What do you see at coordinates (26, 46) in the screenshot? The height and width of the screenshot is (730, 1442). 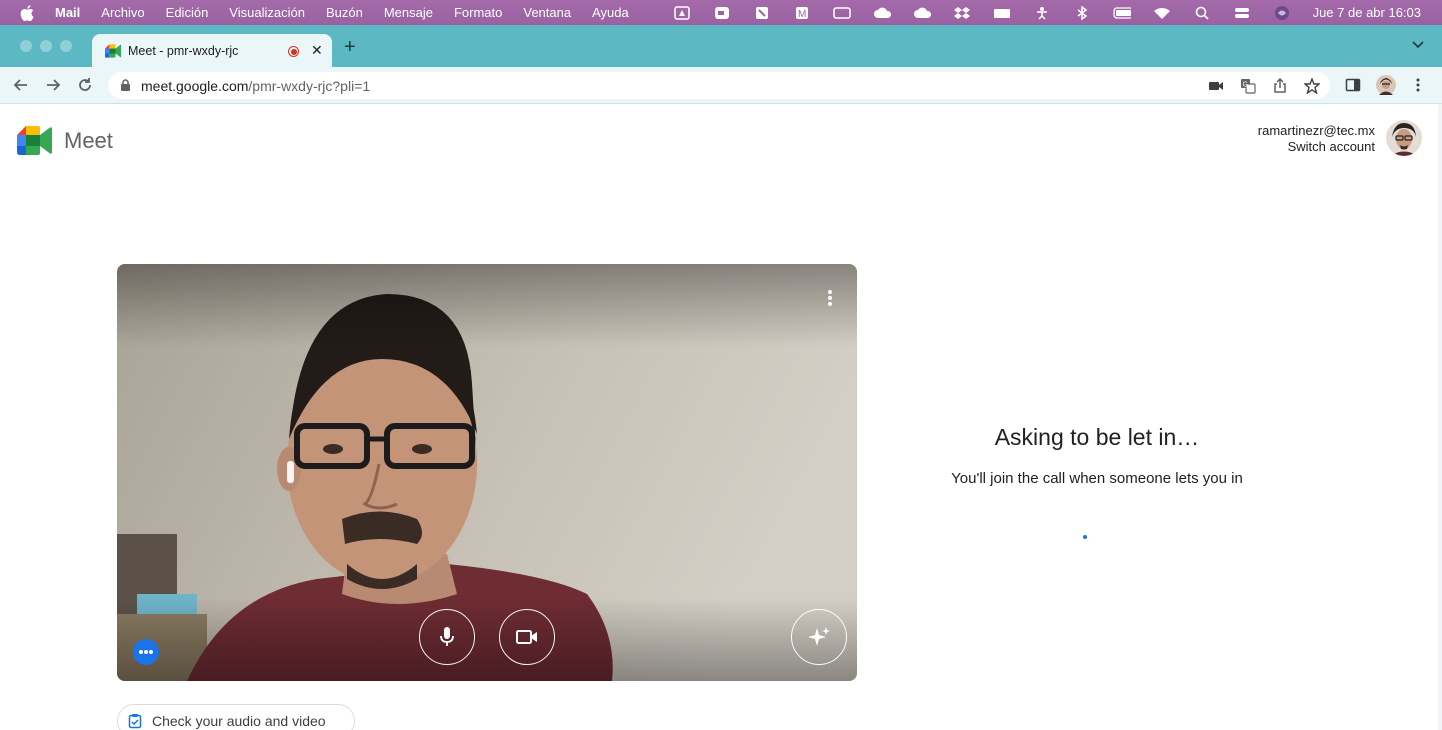 I see `window-close-icon` at bounding box center [26, 46].